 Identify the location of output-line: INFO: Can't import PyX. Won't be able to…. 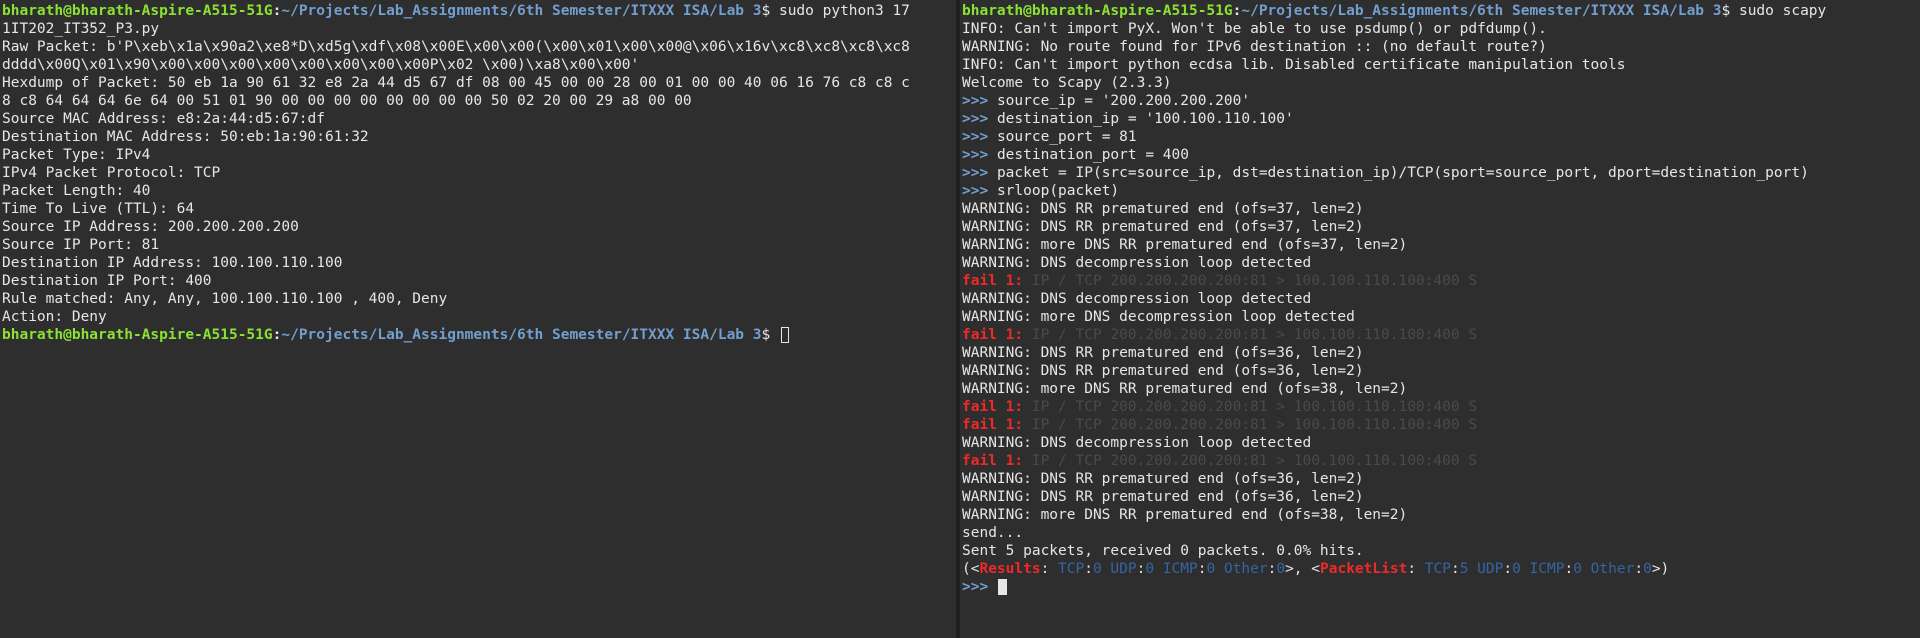
(1254, 29).